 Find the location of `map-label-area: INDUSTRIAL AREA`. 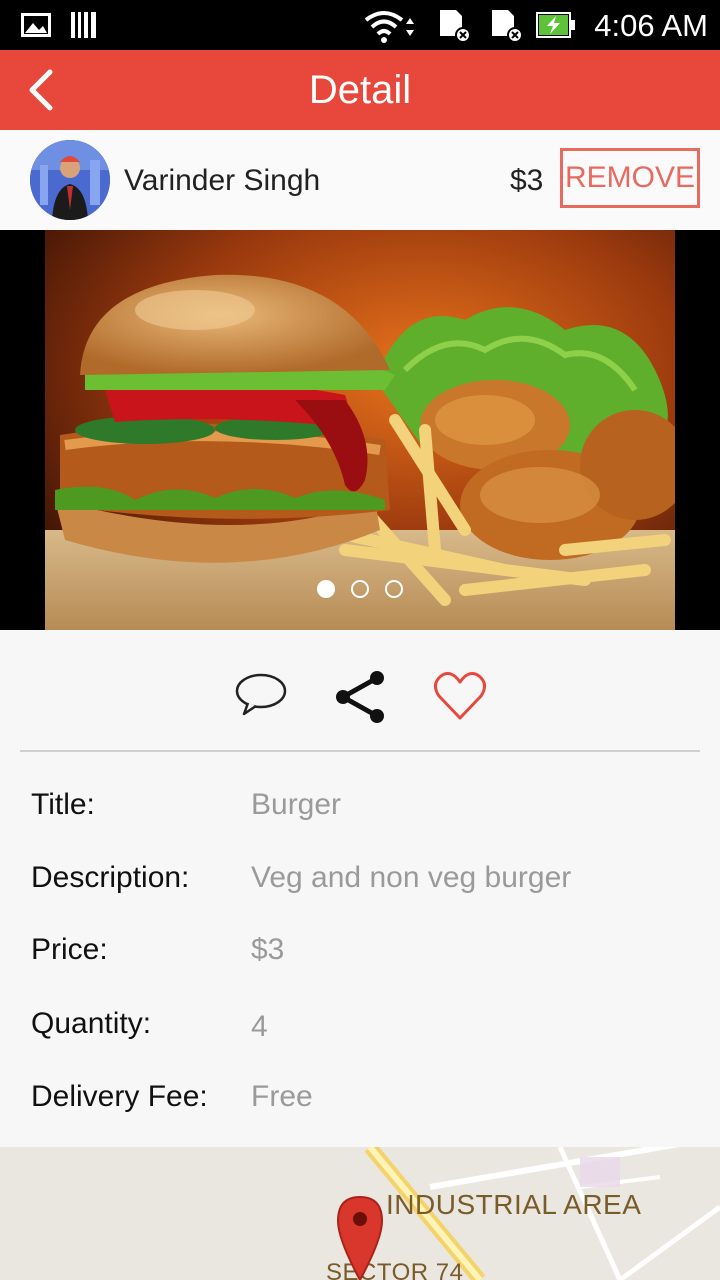

map-label-area: INDUSTRIAL AREA is located at coordinates (514, 1204).